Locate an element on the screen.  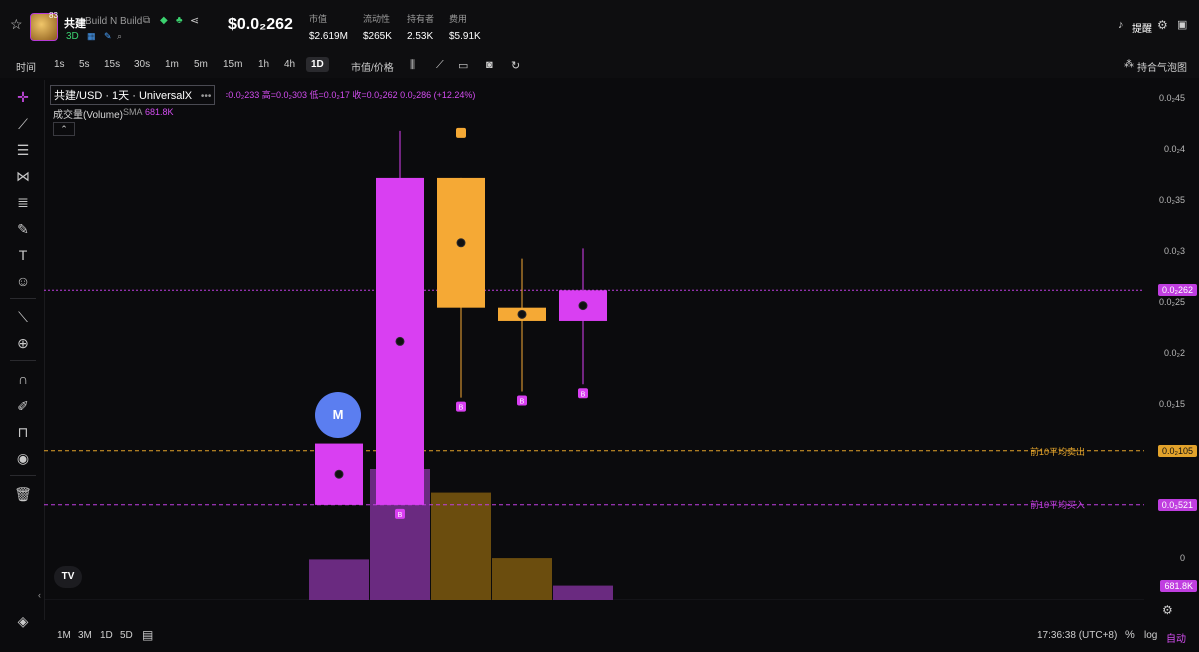
scroll-left-icon: ‹ is located at coordinates (39, 595).